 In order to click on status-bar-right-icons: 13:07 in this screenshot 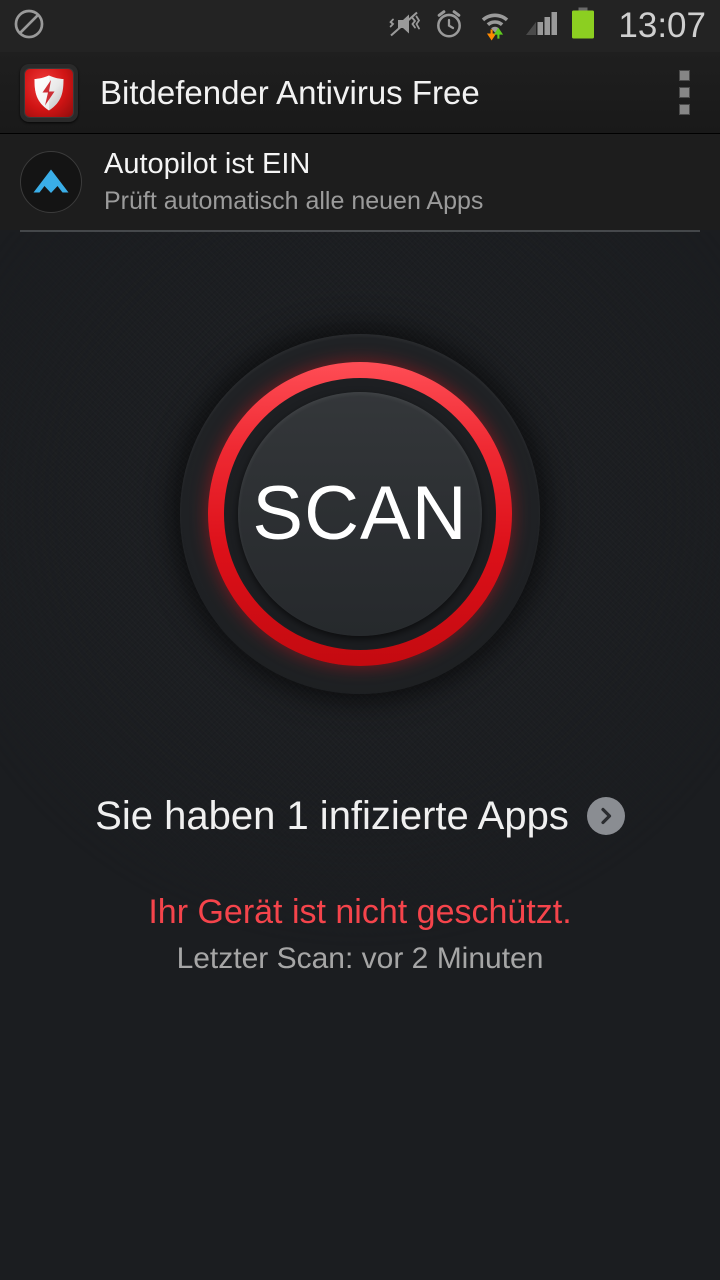, I will do `click(547, 26)`.